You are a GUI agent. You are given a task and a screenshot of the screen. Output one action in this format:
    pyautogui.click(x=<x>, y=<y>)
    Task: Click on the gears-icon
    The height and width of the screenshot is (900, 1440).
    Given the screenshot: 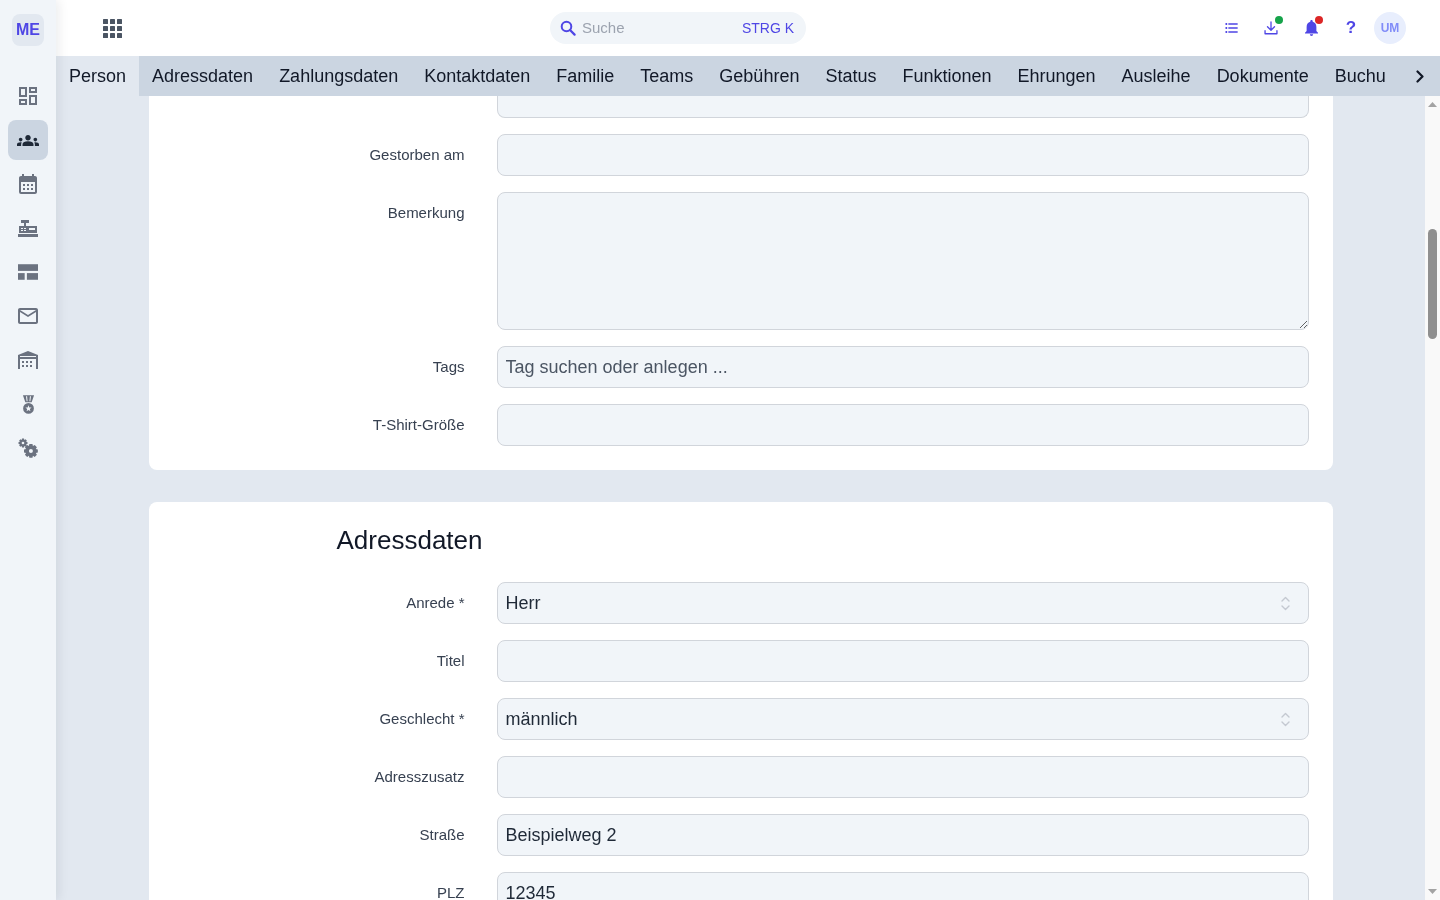 What is the action you would take?
    pyautogui.click(x=28, y=448)
    